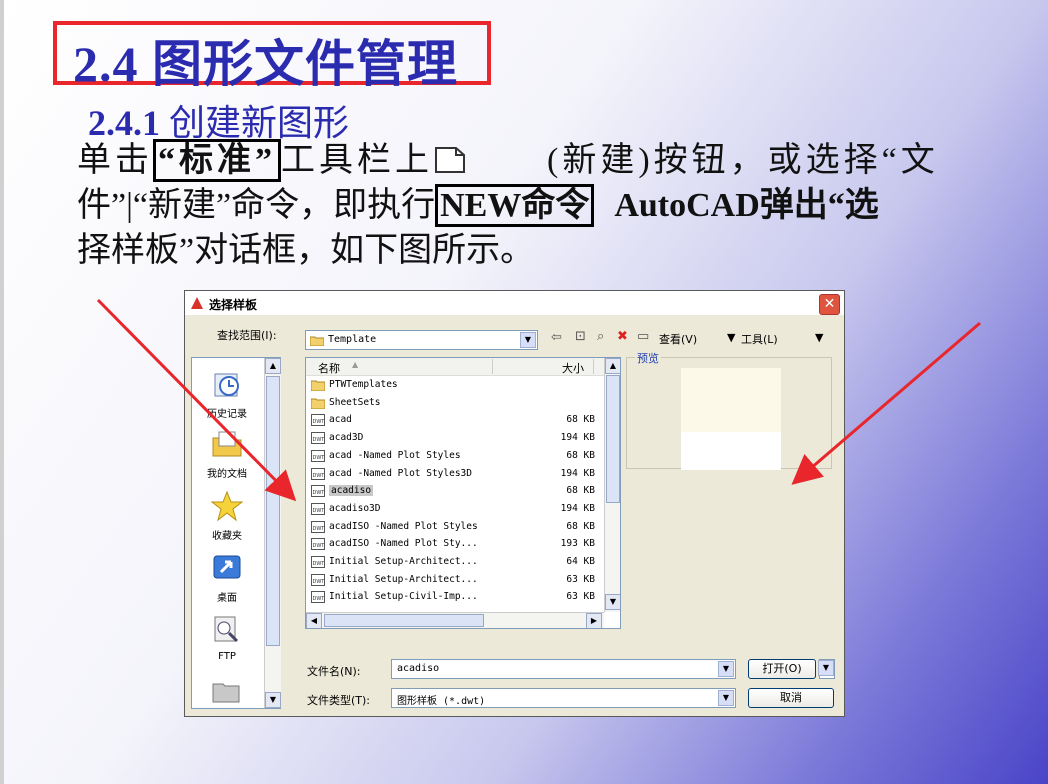 This screenshot has height=784, width=1048. I want to click on right-arrow, so click(886, 403).